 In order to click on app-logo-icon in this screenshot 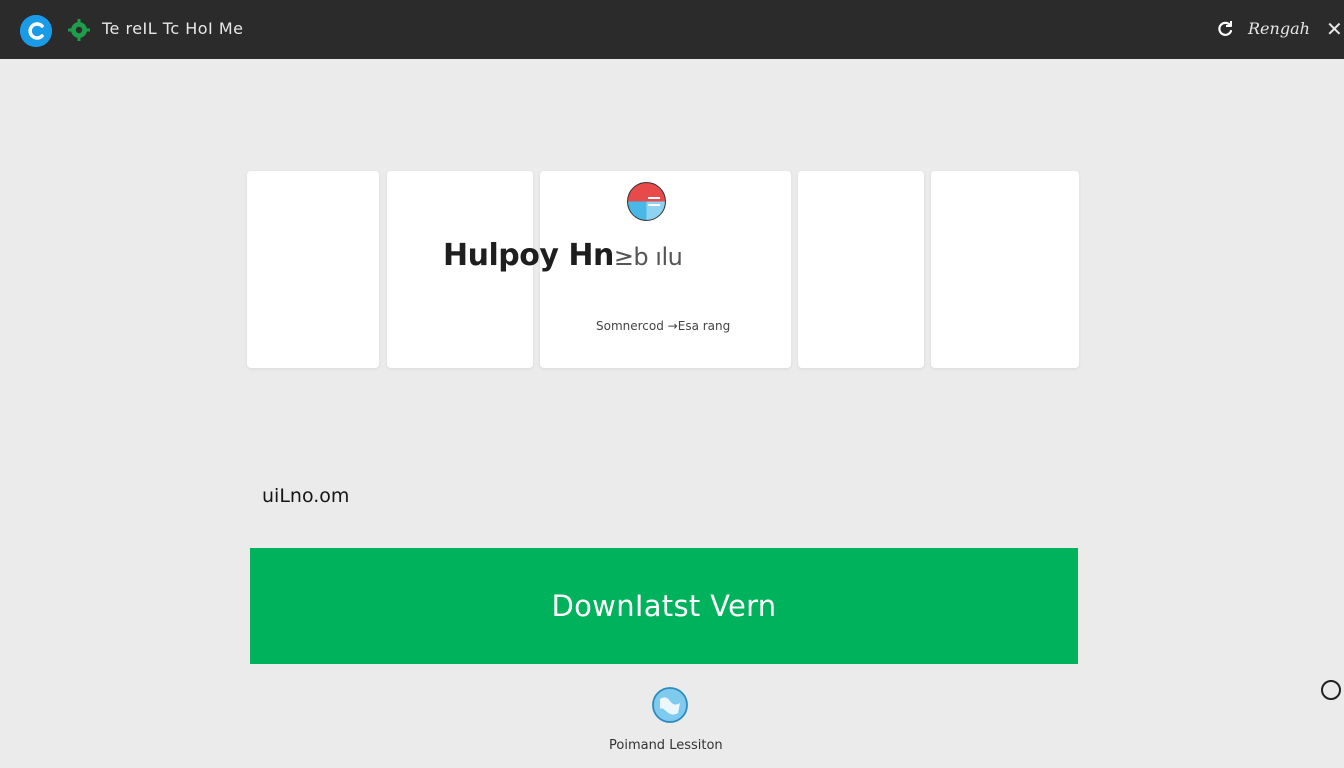, I will do `click(36, 31)`.